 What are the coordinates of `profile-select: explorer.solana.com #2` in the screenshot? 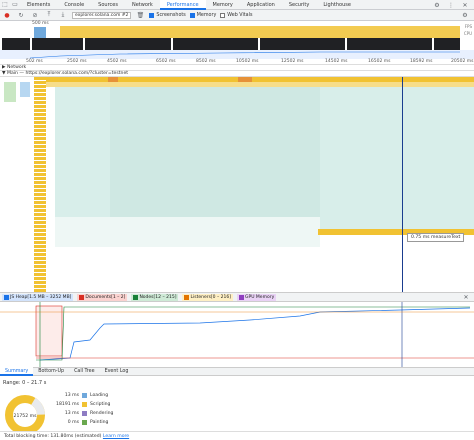 It's located at (102, 15).